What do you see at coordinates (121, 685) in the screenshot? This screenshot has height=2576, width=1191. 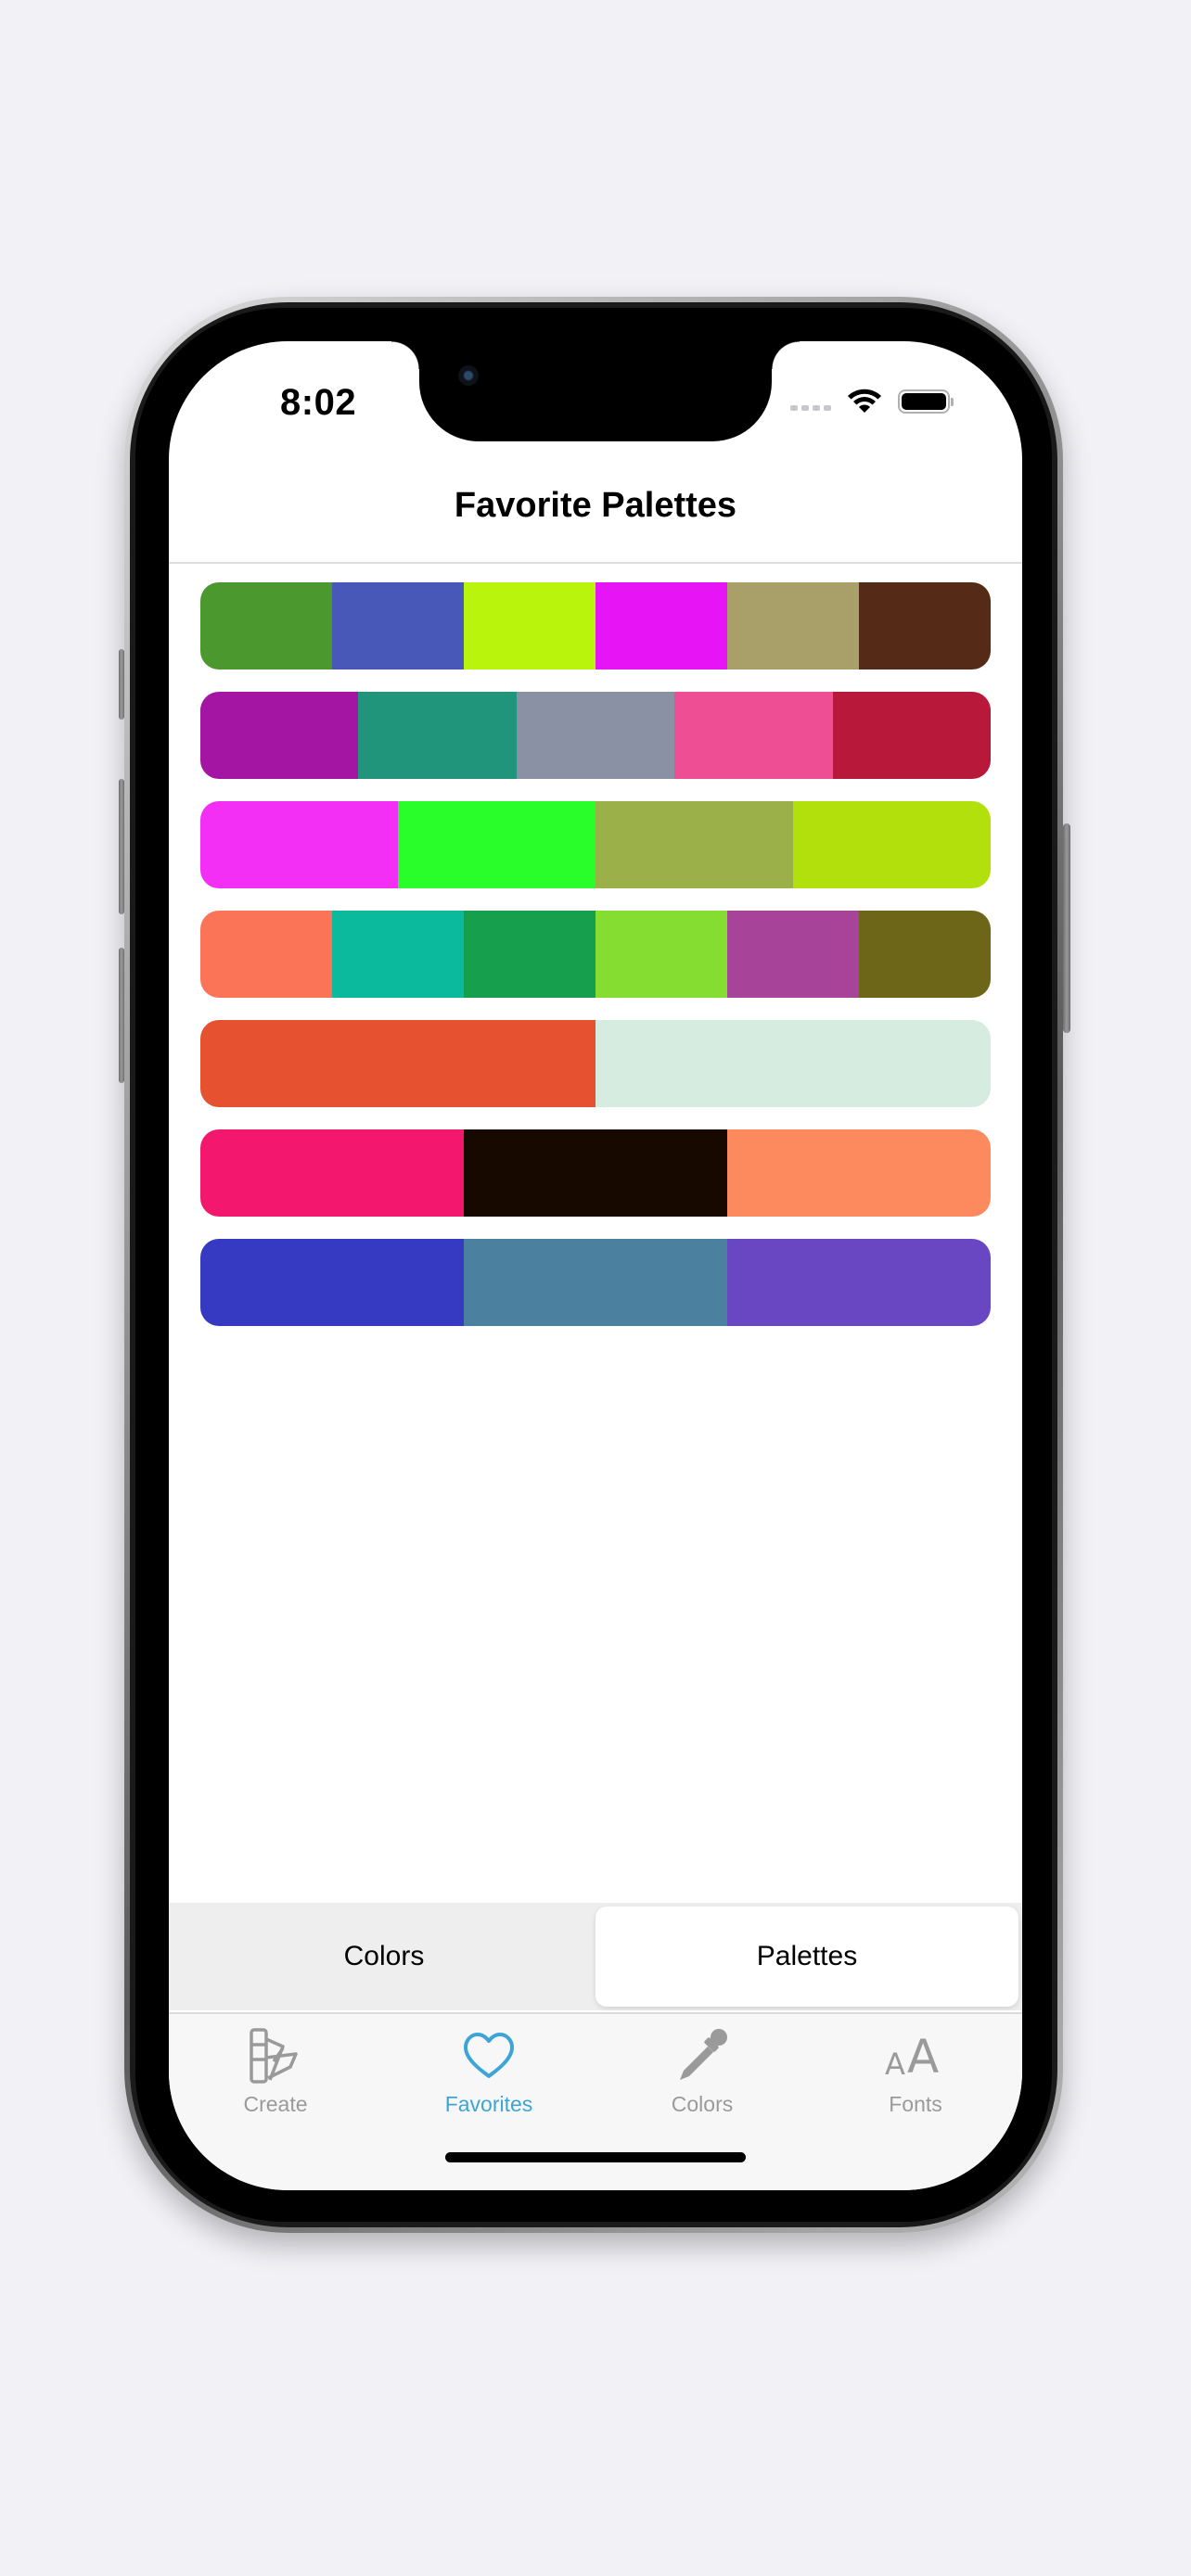 I see `action-button` at bounding box center [121, 685].